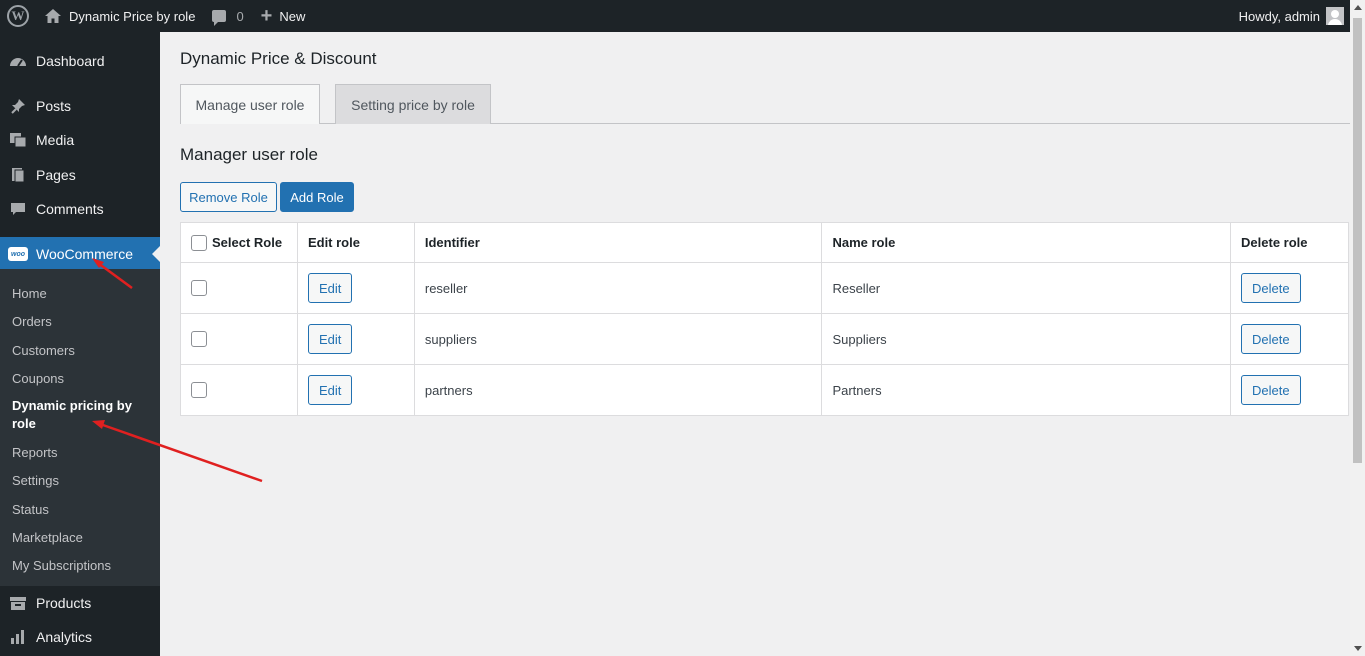 This screenshot has width=1365, height=656. I want to click on submenu-item-status: Status, so click(30, 509).